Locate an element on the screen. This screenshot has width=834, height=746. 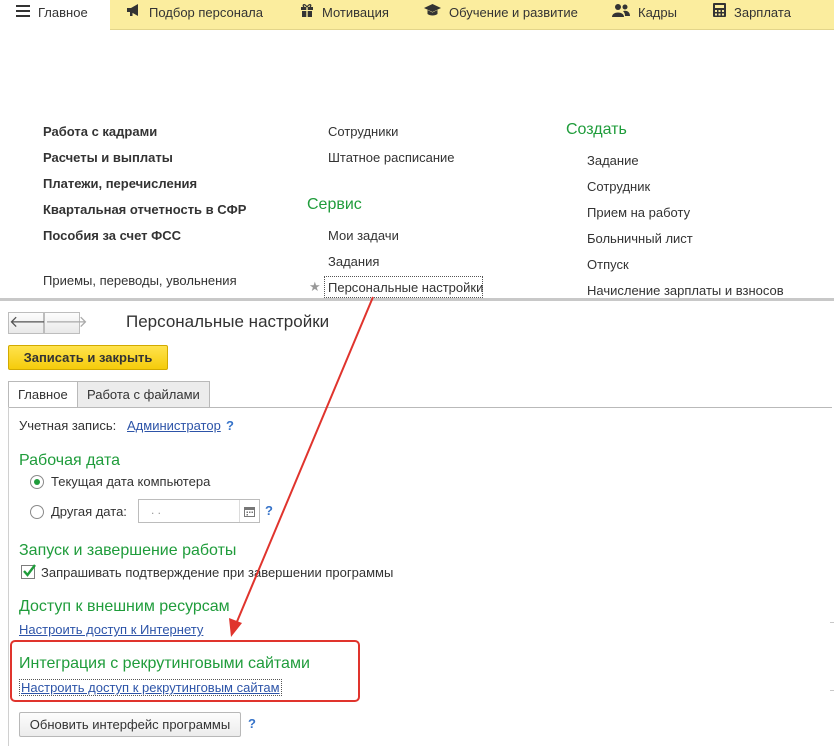
menu-item-label: Подбор персонала is located at coordinates (206, 12).